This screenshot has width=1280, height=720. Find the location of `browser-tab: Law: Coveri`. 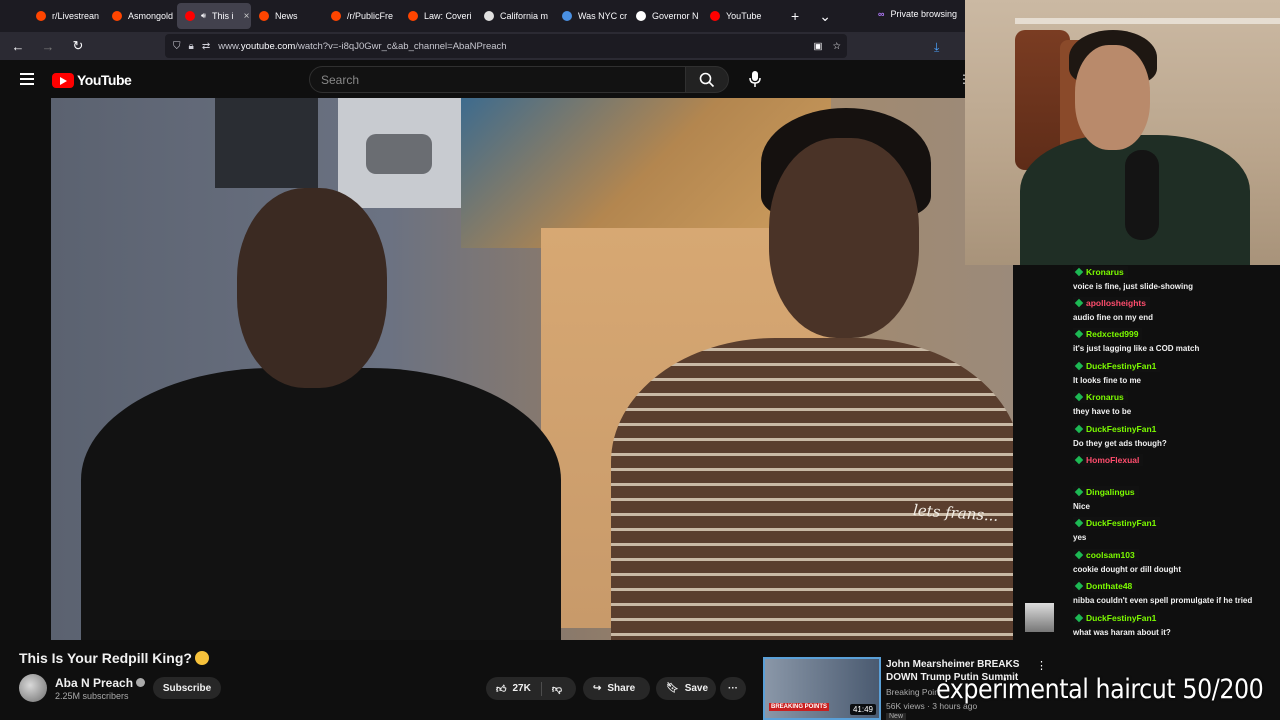

browser-tab: Law: Coveri is located at coordinates (438, 16).